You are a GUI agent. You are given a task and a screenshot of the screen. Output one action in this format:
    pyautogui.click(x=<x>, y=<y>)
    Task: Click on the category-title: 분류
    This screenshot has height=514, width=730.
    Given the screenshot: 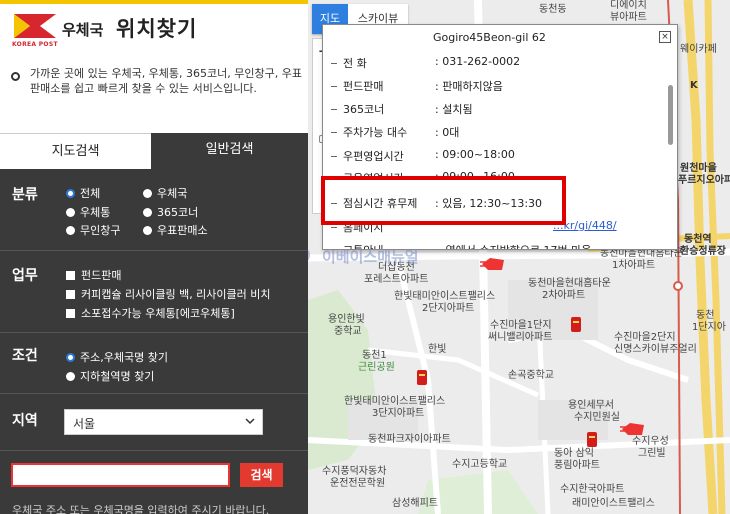 What is the action you would take?
    pyautogui.click(x=25, y=195)
    